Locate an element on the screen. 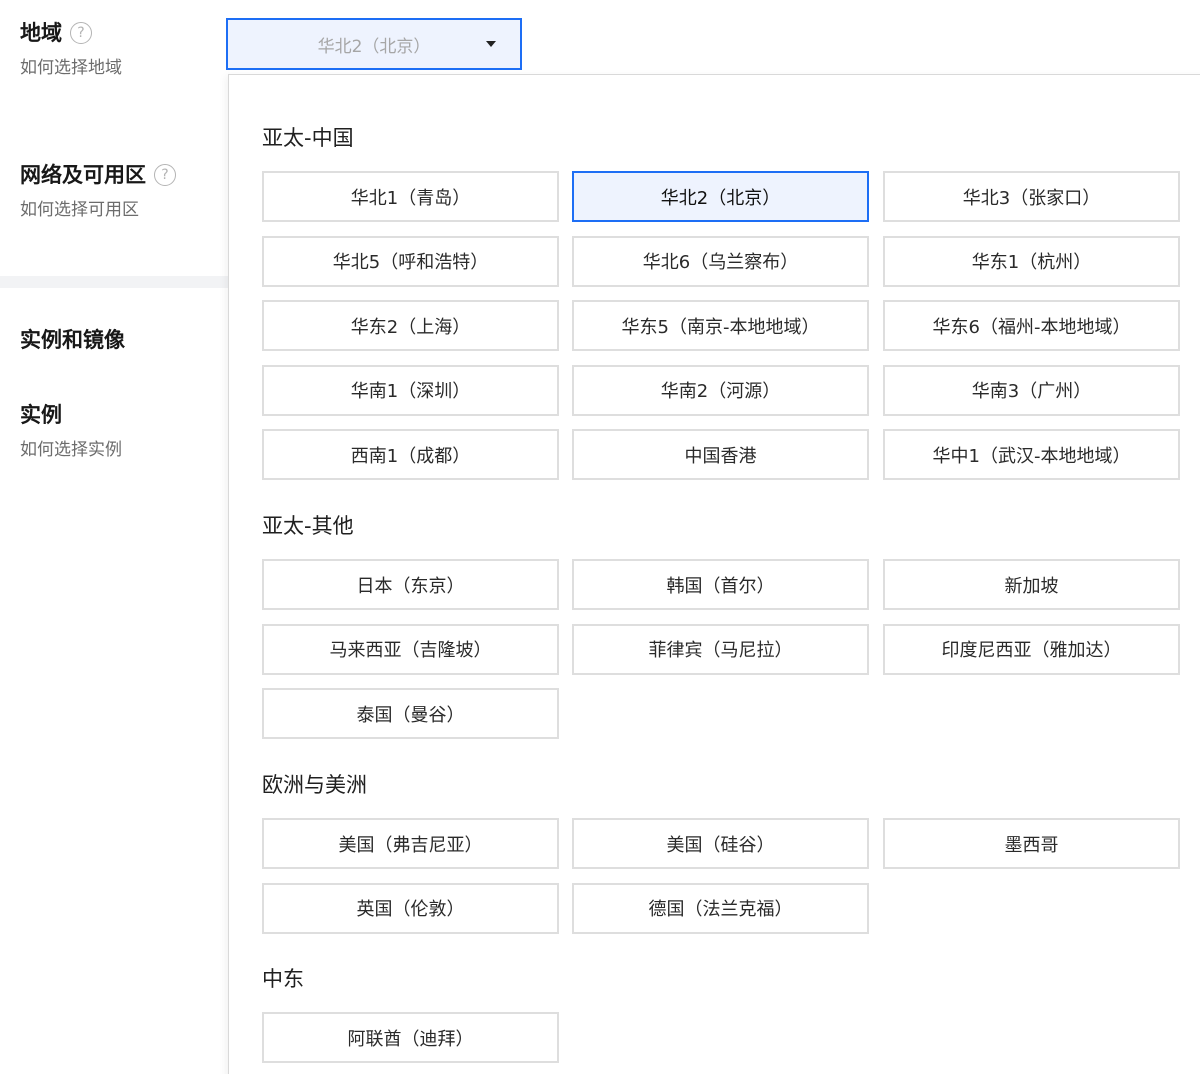  region-option: 英国（伦敦） is located at coordinates (410, 908).